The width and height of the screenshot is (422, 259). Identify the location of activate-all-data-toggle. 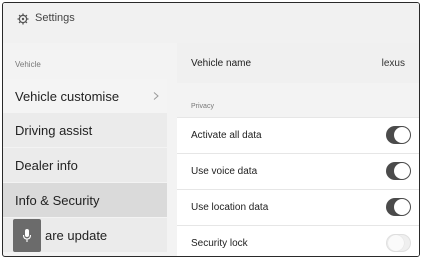
(398, 135).